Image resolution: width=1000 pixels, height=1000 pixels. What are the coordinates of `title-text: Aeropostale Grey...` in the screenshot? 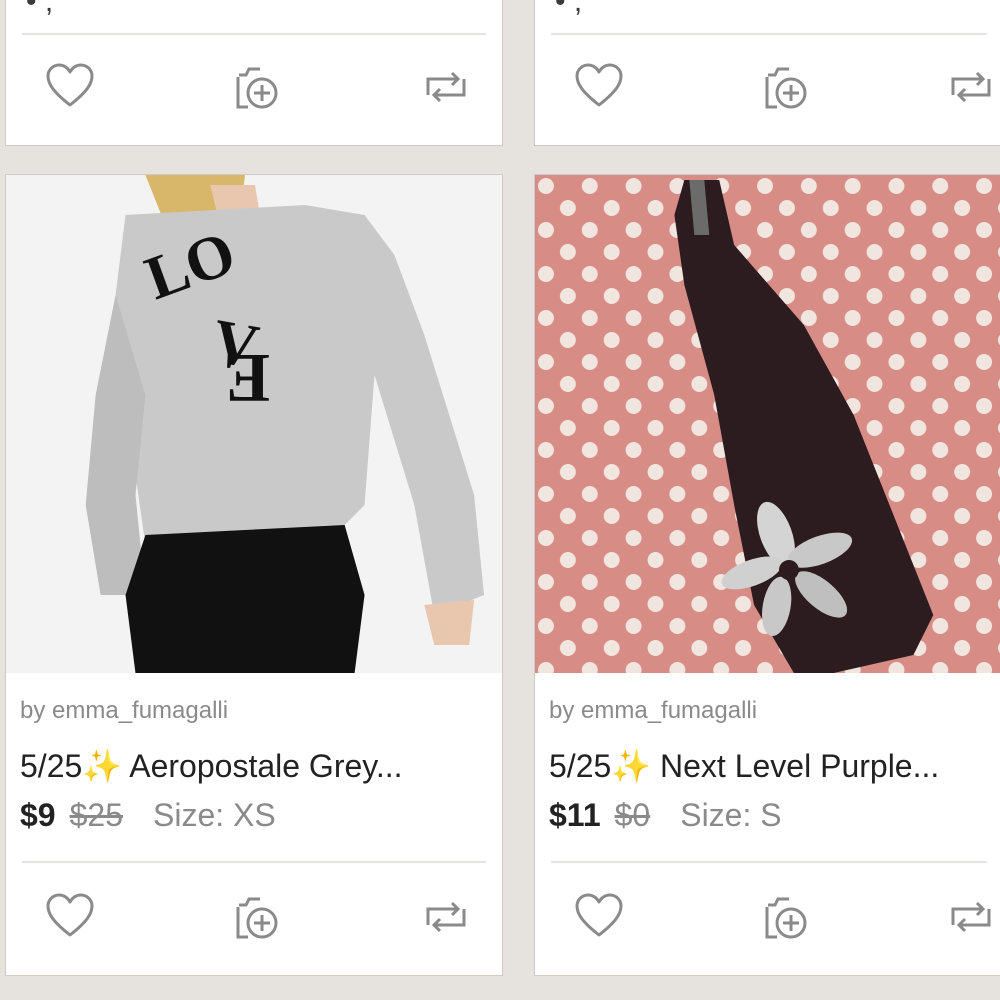 It's located at (266, 766).